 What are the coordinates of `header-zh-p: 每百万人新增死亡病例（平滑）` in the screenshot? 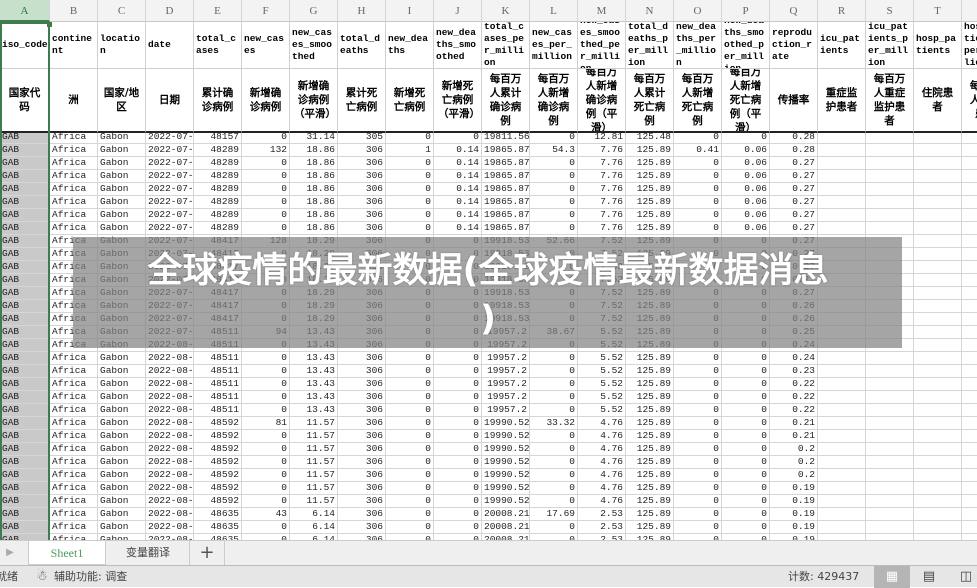 It's located at (746, 101).